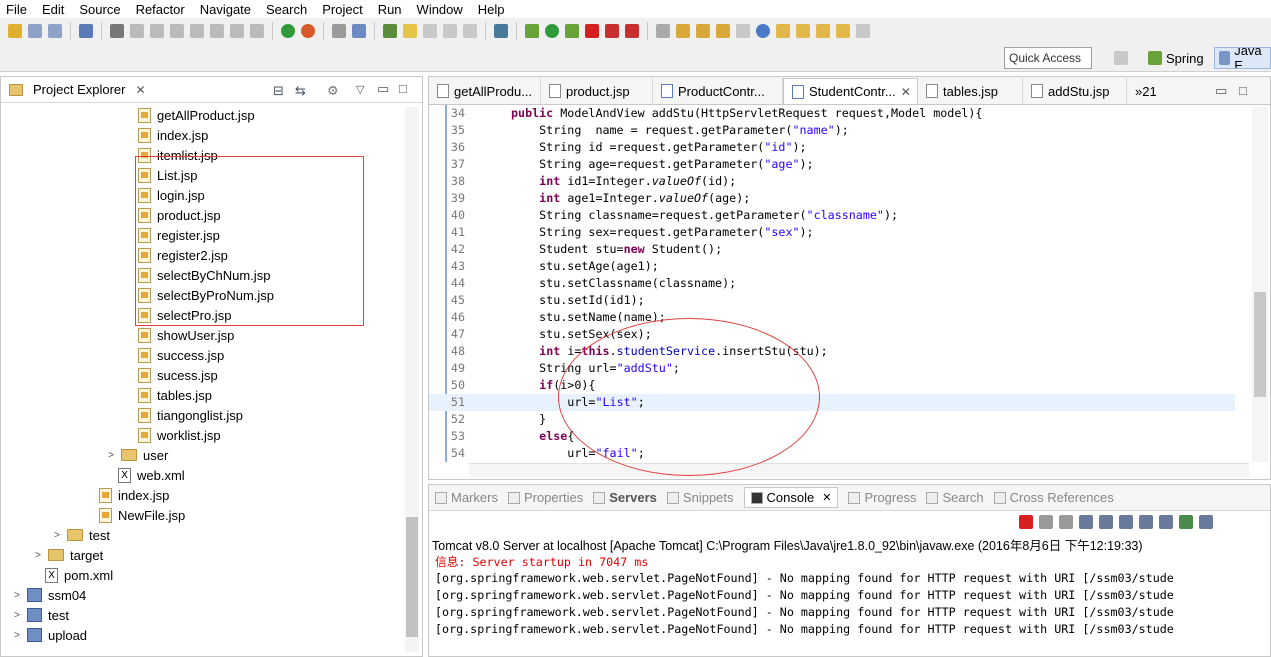 This screenshot has height=657, width=1271. What do you see at coordinates (40, 615) in the screenshot?
I see `tree-item-project: > test` at bounding box center [40, 615].